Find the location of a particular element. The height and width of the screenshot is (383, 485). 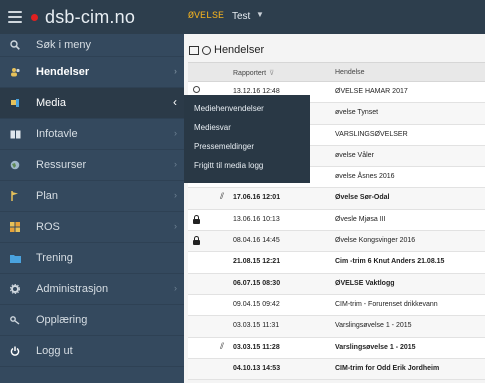

table-row: 13.06.16 10:13 Øvesle Mjøsa III is located at coordinates (336, 220).